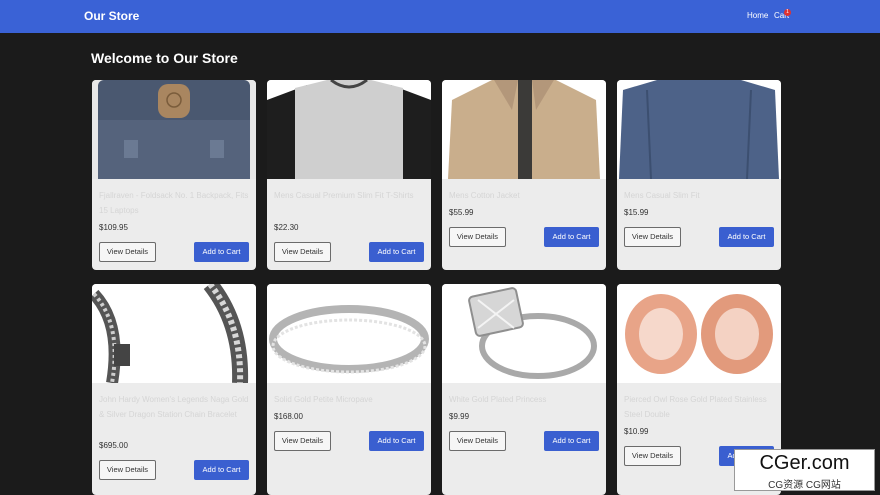 The image size is (880, 495). Describe the element at coordinates (174, 333) in the screenshot. I see `product-image-bracelet` at that location.